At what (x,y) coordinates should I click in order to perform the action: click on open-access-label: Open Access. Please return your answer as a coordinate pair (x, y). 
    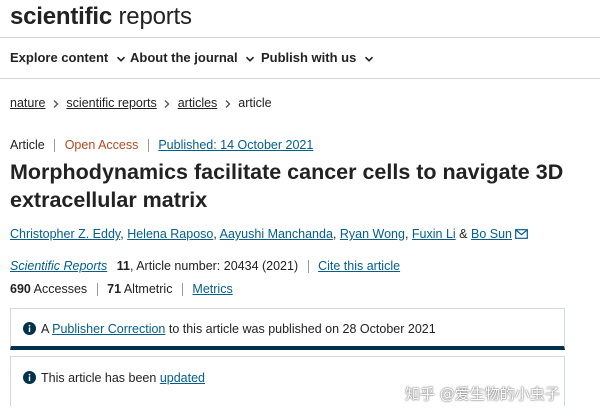
    Looking at the image, I should click on (101, 145).